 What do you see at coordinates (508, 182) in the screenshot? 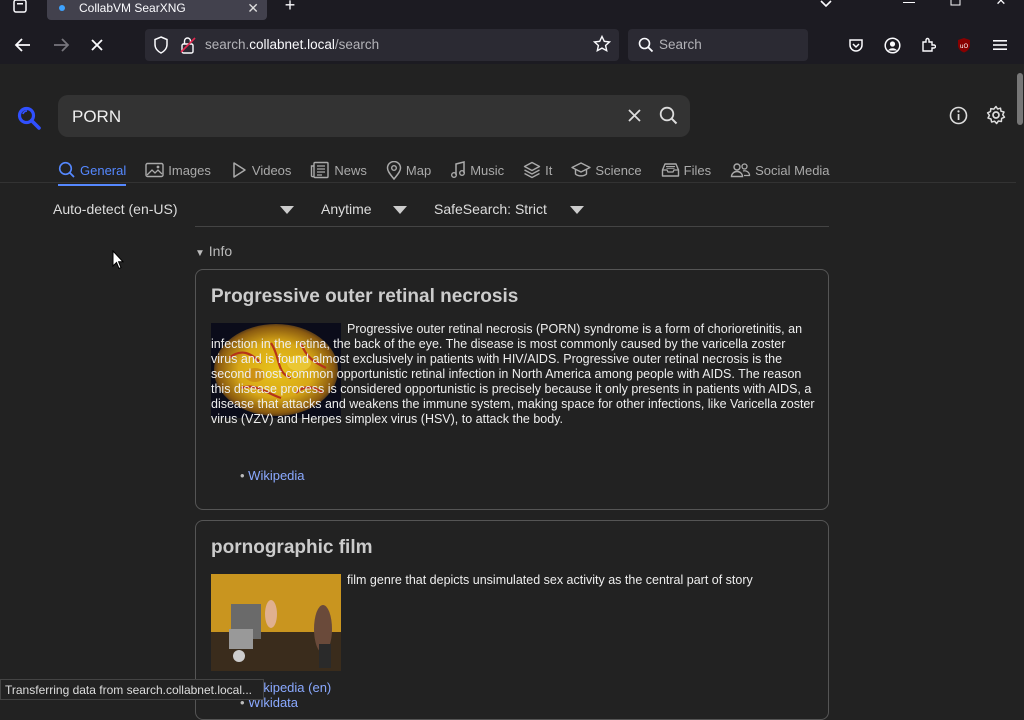
I see `category-separator` at bounding box center [508, 182].